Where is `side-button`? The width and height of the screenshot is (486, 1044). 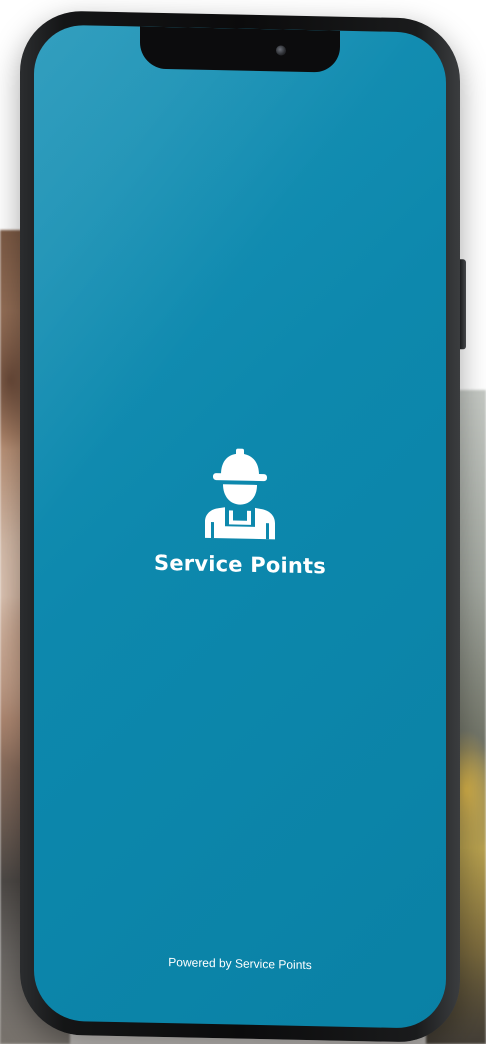
side-button is located at coordinates (463, 304).